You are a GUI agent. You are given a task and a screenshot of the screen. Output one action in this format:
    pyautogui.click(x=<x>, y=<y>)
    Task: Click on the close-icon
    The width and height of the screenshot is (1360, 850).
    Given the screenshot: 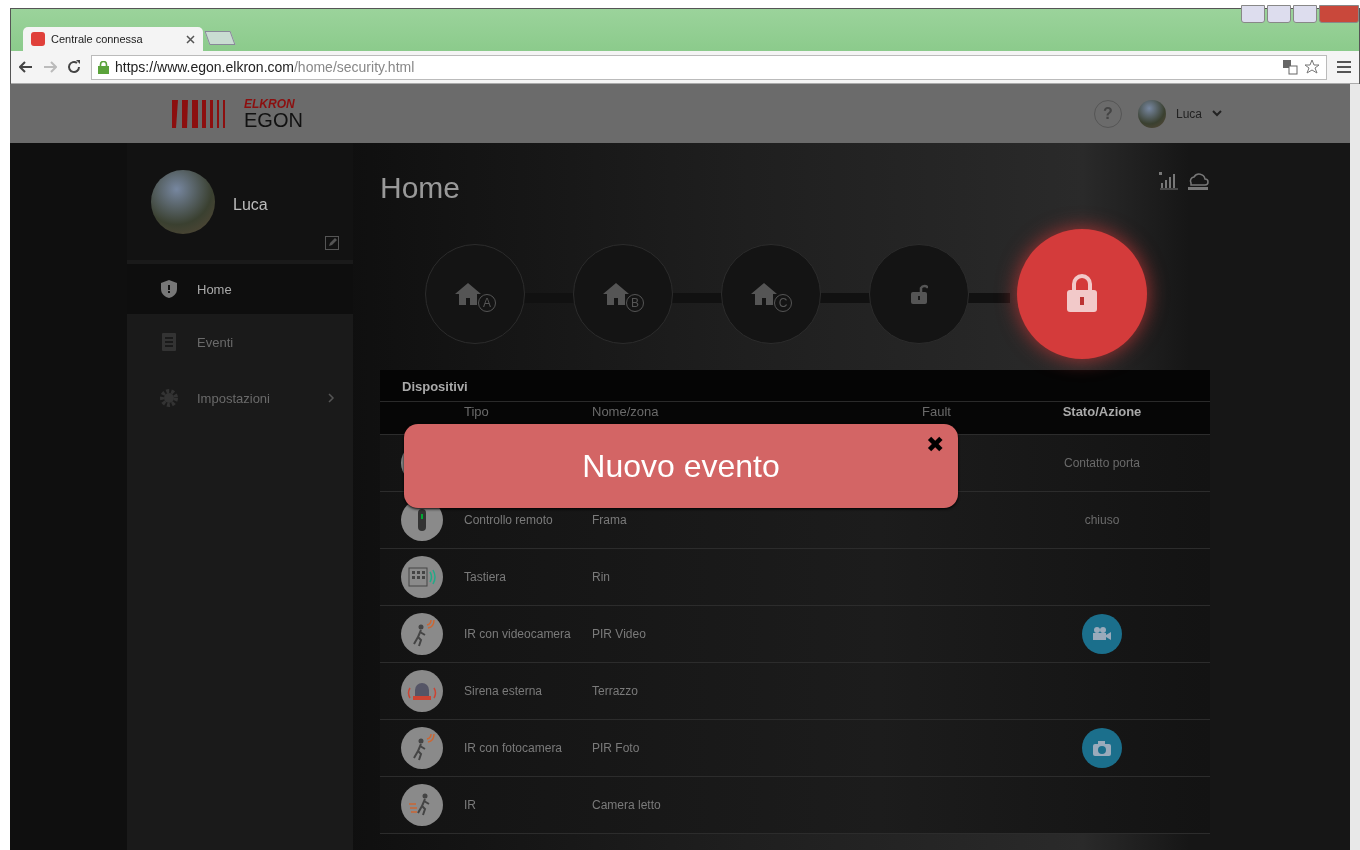 What is the action you would take?
    pyautogui.click(x=190, y=39)
    